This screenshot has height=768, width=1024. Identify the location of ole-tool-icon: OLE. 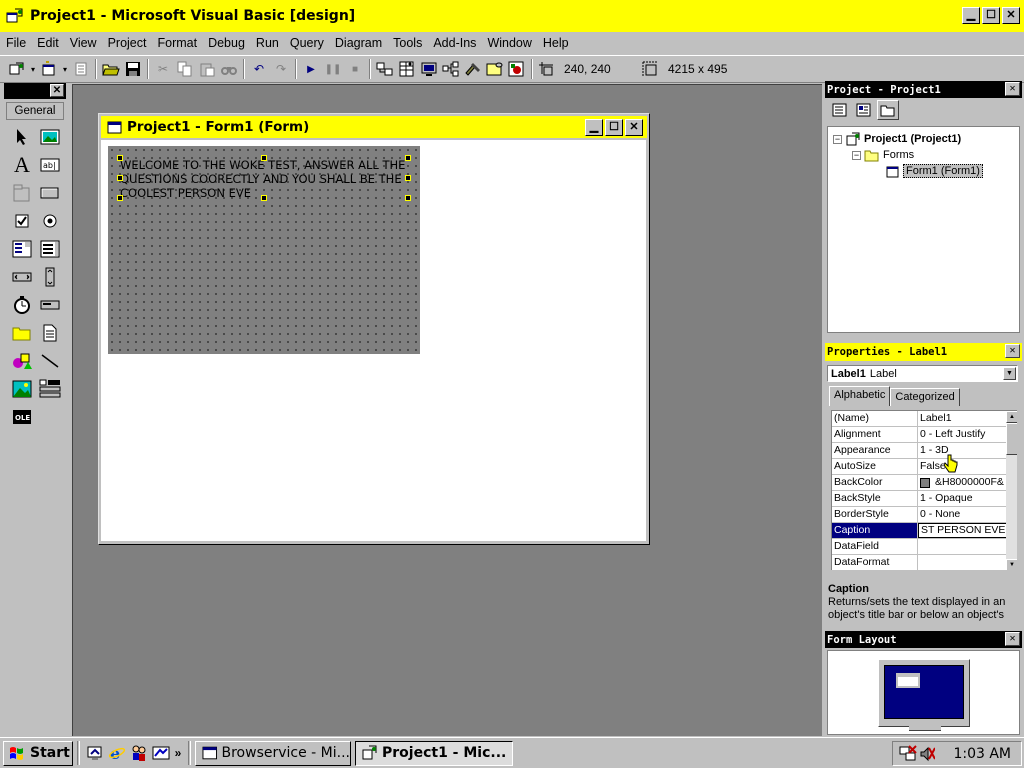
(22, 417).